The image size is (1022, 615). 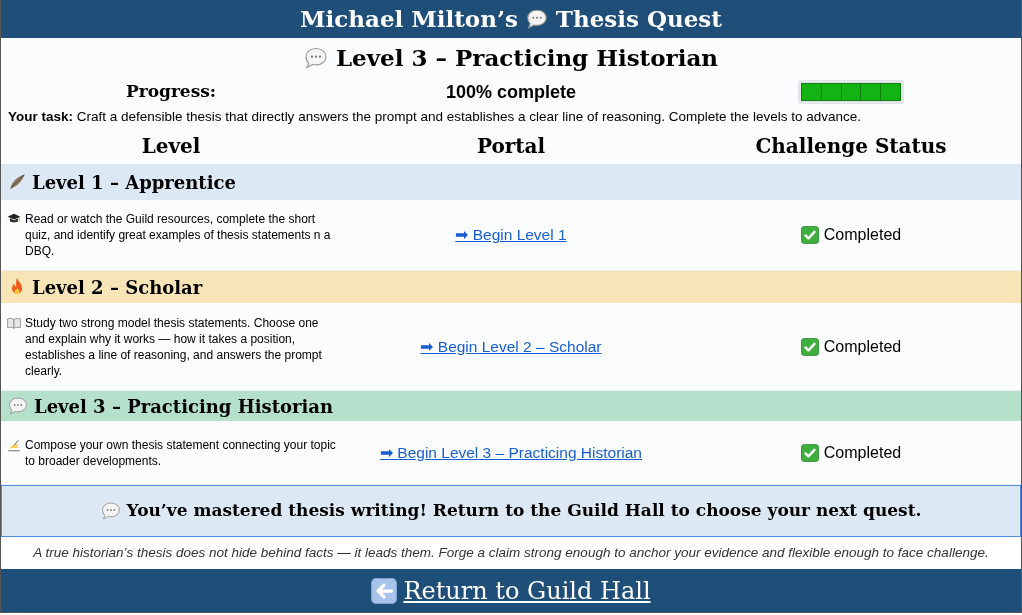 I want to click on pen-writing-icon, so click(x=14, y=445).